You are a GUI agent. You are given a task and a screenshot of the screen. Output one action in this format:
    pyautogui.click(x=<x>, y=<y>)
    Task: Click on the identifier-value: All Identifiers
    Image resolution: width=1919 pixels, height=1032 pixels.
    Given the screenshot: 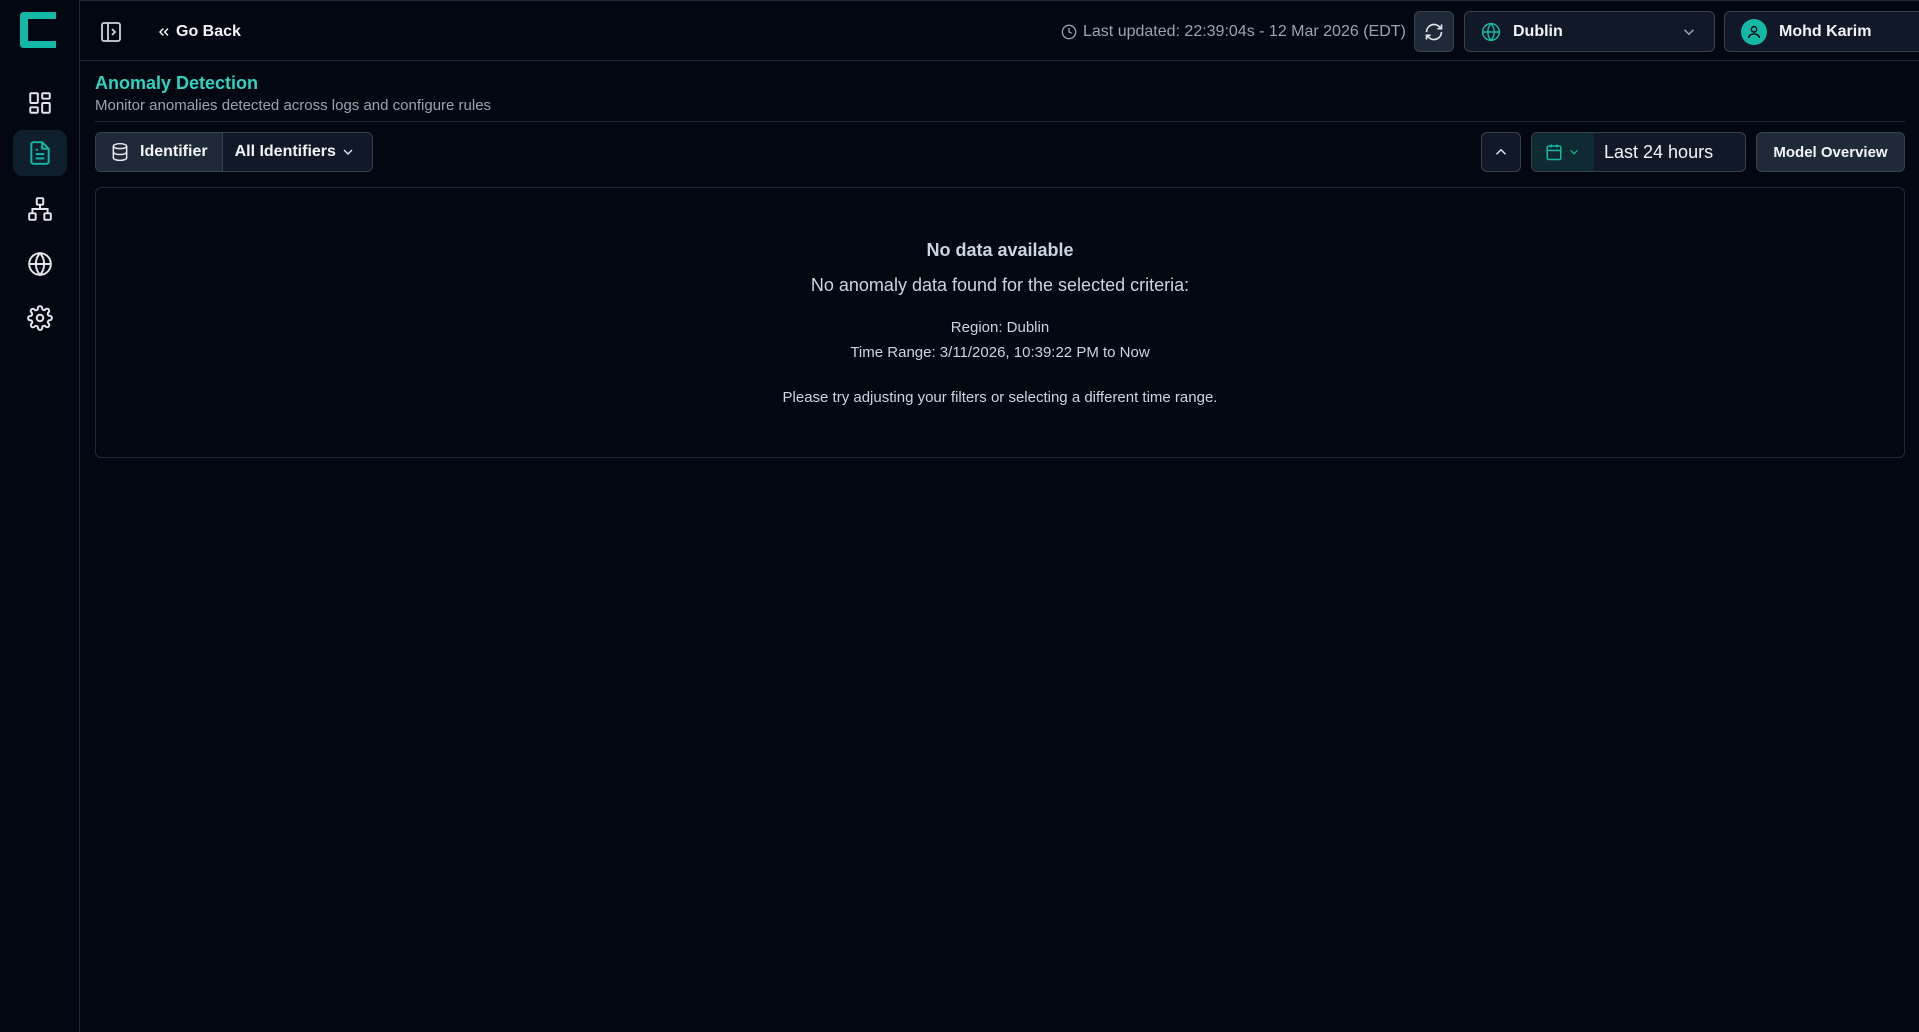 What is the action you would take?
    pyautogui.click(x=285, y=151)
    